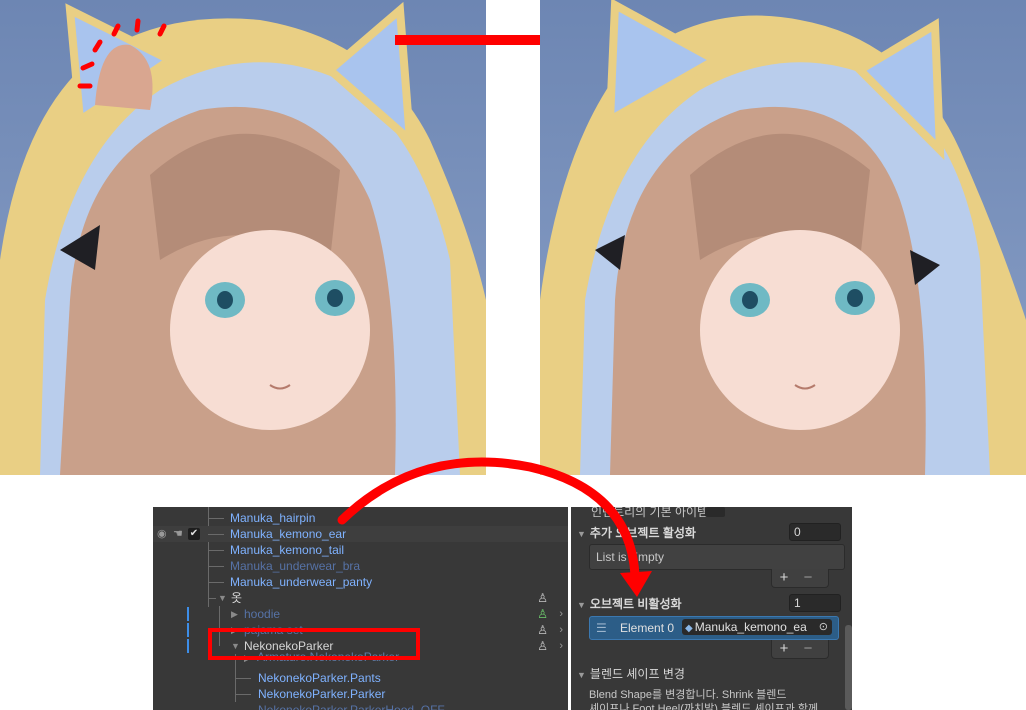 The width and height of the screenshot is (1026, 710). What do you see at coordinates (637, 674) in the screenshot?
I see `section-blend-title: 블렌드 셰이프 변경` at bounding box center [637, 674].